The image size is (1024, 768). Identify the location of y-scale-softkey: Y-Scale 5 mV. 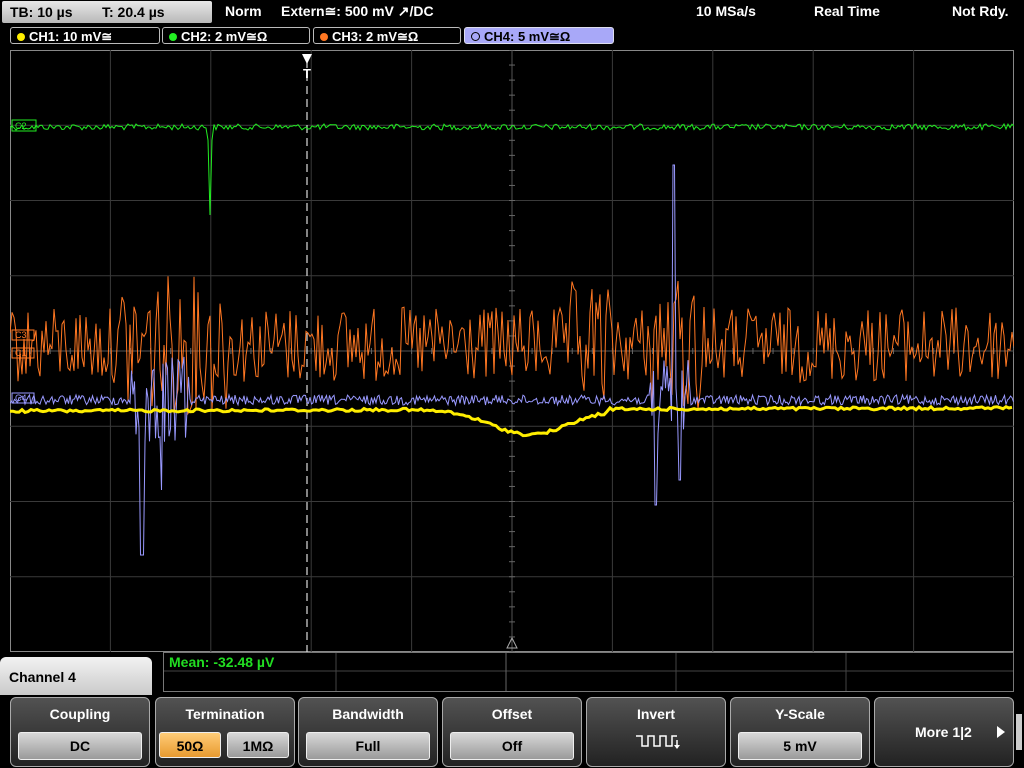
(800, 732).